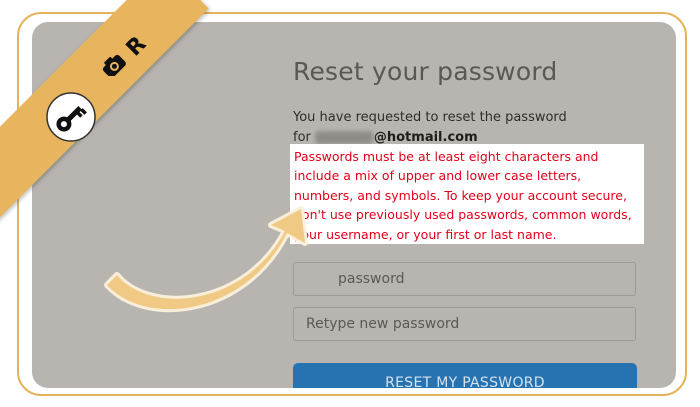  Describe the element at coordinates (71, 117) in the screenshot. I see `key-icon` at that location.